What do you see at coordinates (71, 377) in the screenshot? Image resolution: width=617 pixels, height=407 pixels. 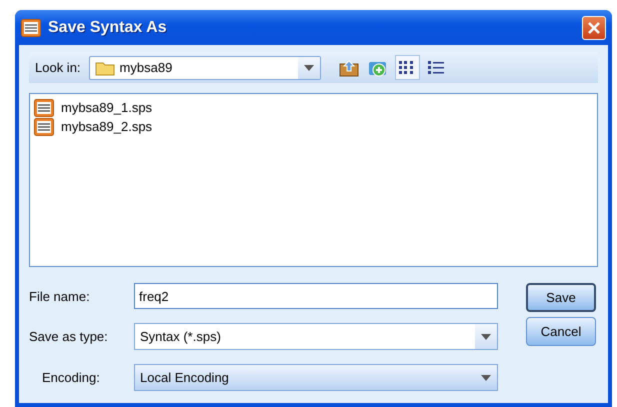 I see `field-label: Encoding:` at bounding box center [71, 377].